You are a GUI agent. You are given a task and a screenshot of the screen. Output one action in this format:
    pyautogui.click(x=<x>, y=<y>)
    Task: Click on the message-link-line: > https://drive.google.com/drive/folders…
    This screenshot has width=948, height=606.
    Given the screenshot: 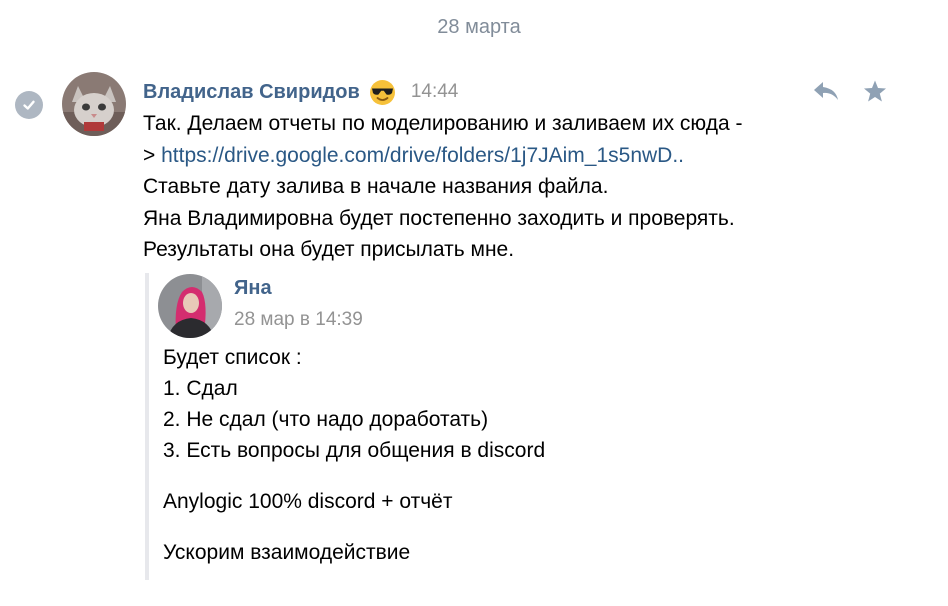 What is the action you would take?
    pyautogui.click(x=488, y=156)
    